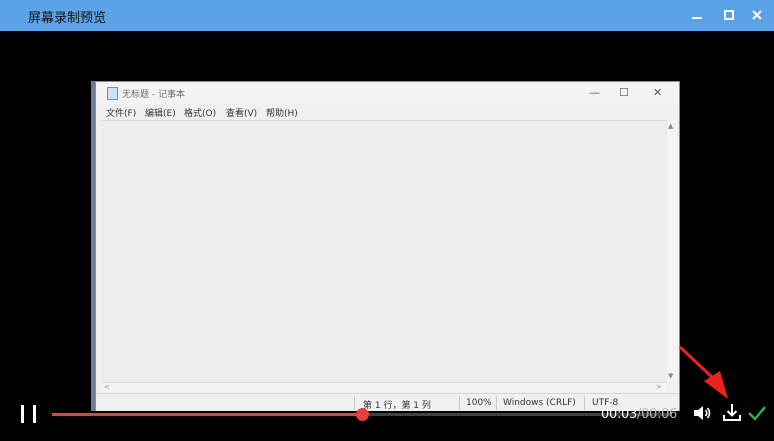 Image resolution: width=774 pixels, height=441 pixels. I want to click on progress-fill, so click(207, 414).